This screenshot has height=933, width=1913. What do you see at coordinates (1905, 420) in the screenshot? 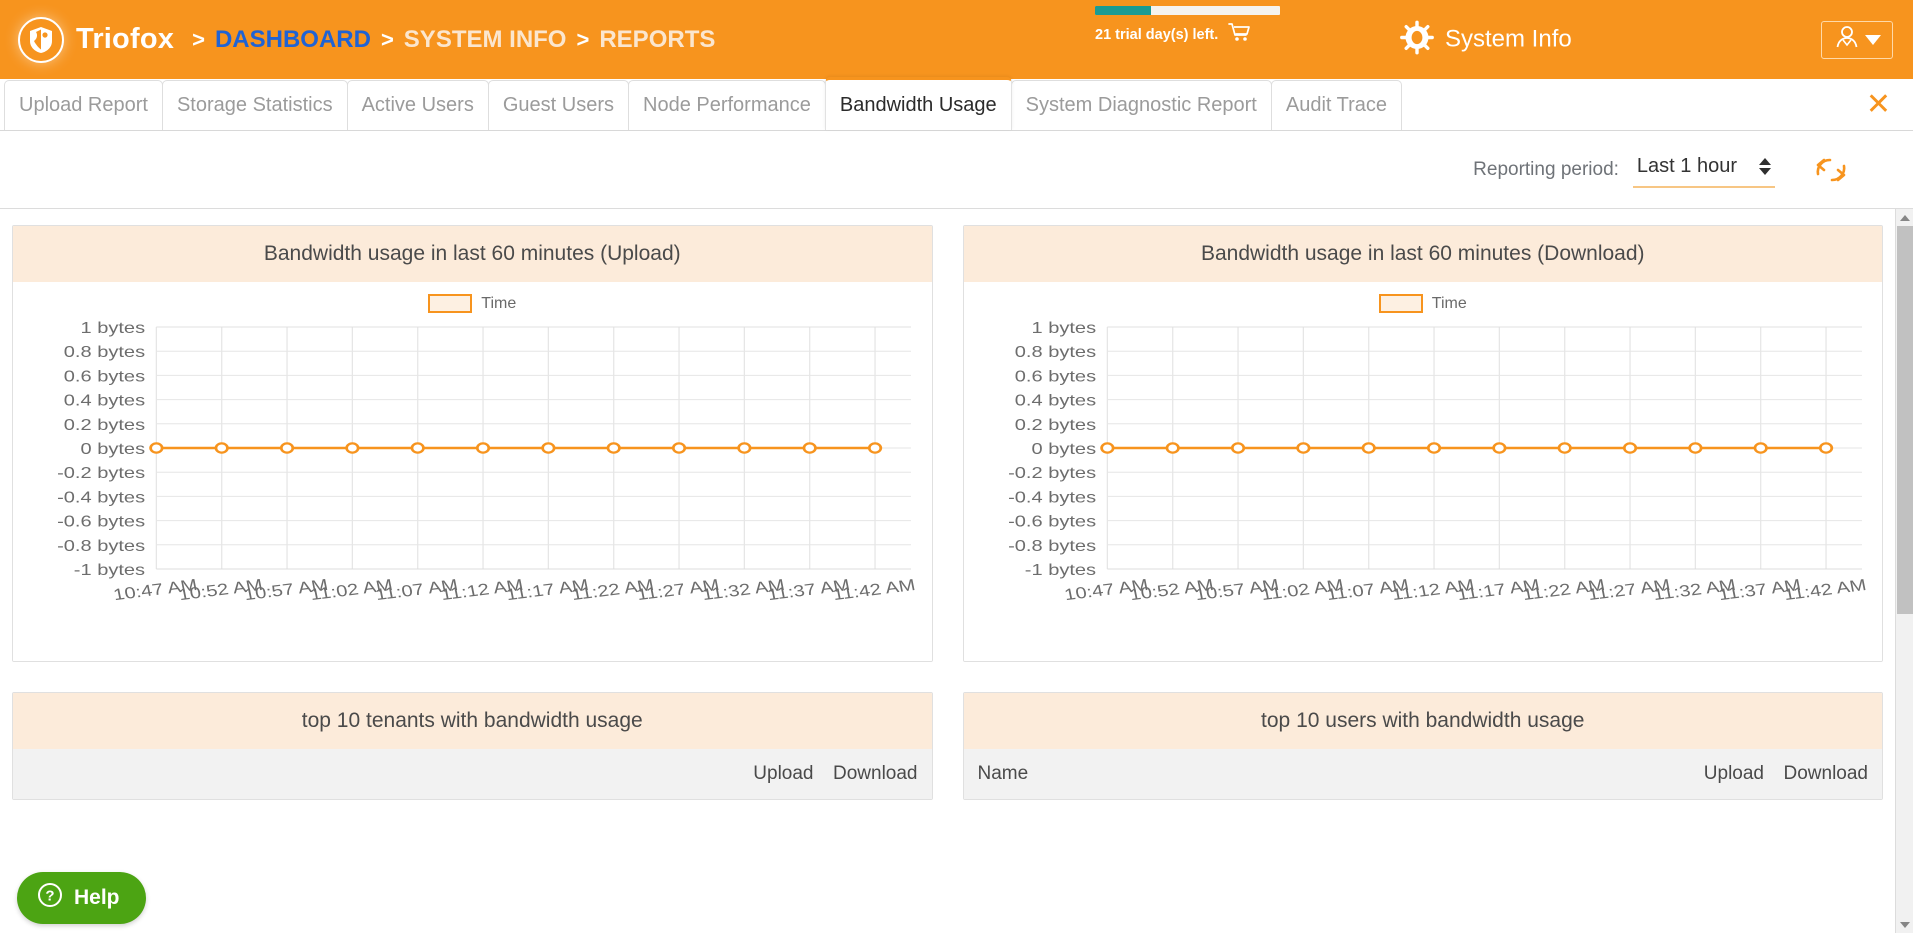
I see `scrollbar-thumb` at bounding box center [1905, 420].